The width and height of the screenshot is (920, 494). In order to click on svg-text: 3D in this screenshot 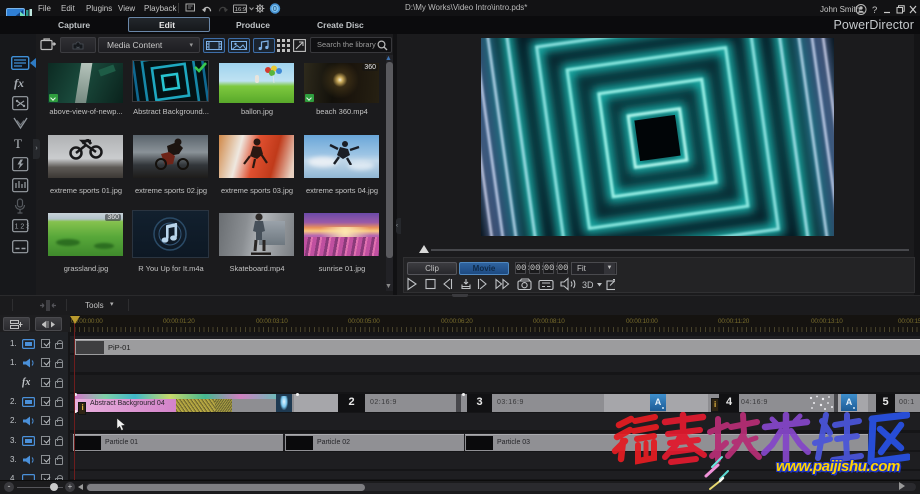, I will do `click(588, 285)`.